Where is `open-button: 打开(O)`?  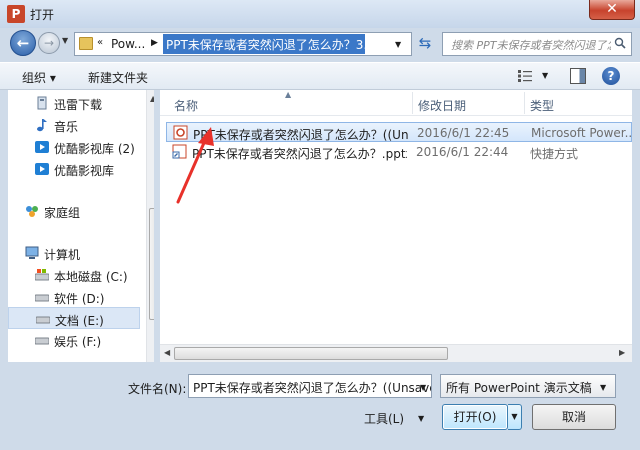
open-button: 打开(O) is located at coordinates (475, 417).